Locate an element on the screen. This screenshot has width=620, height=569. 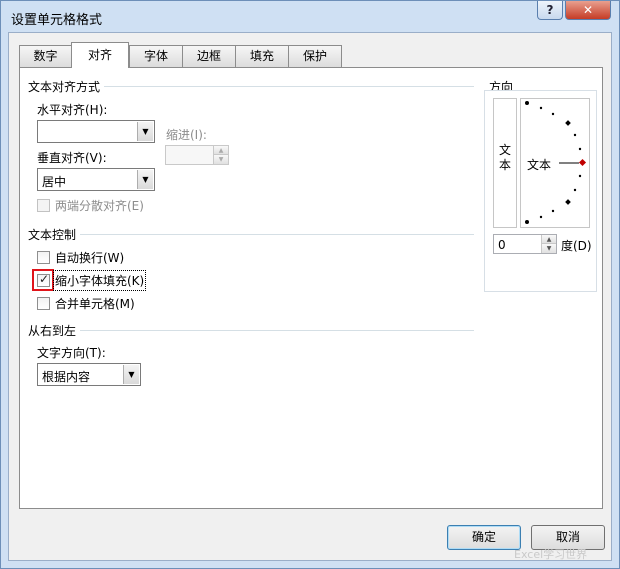
vertical-align-value: 居中 is located at coordinates (54, 182).